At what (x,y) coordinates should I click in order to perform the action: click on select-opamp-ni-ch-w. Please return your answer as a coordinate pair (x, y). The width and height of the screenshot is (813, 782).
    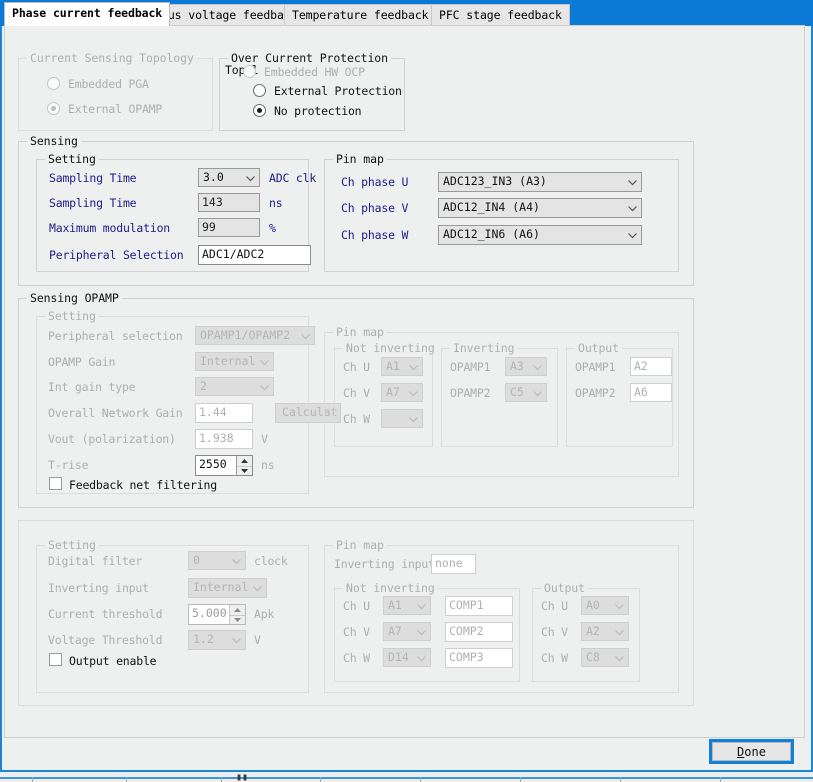
    Looking at the image, I should click on (402, 418).